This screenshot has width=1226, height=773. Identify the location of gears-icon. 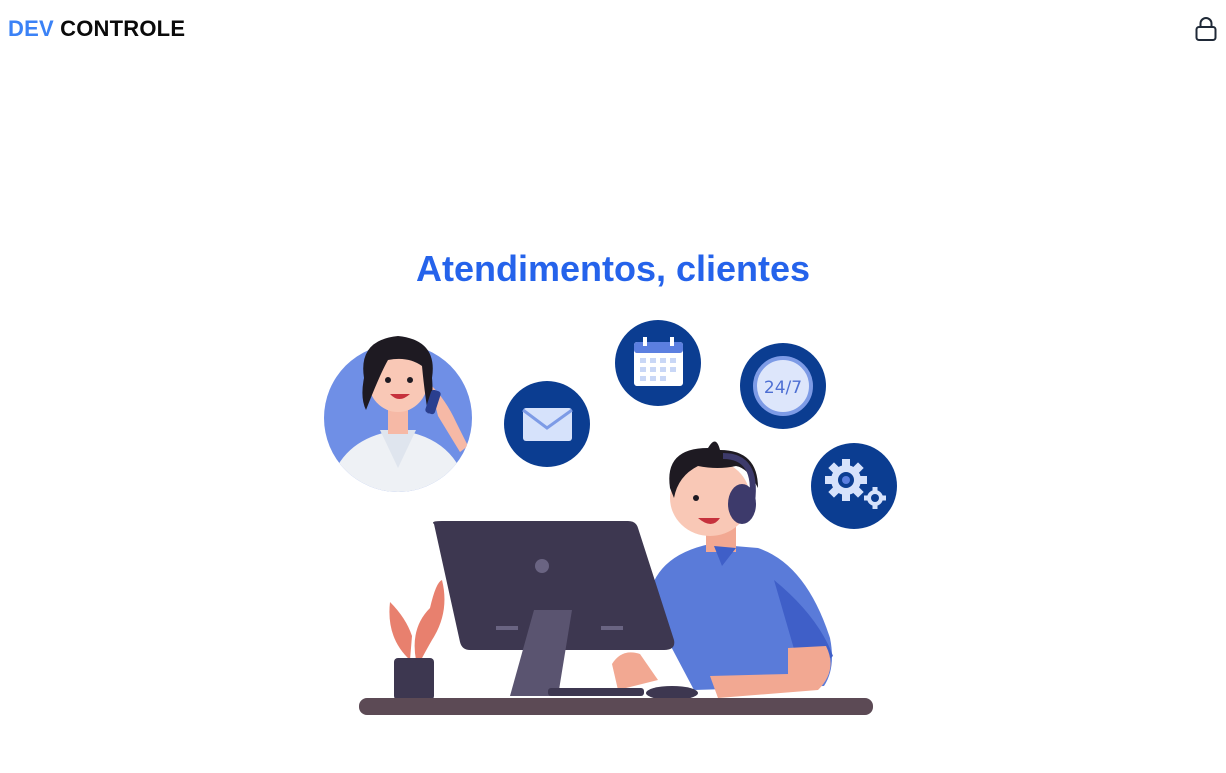
(854, 486).